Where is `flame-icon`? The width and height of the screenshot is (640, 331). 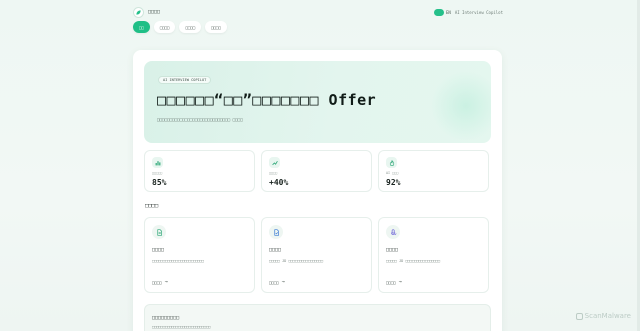 flame-icon is located at coordinates (391, 162).